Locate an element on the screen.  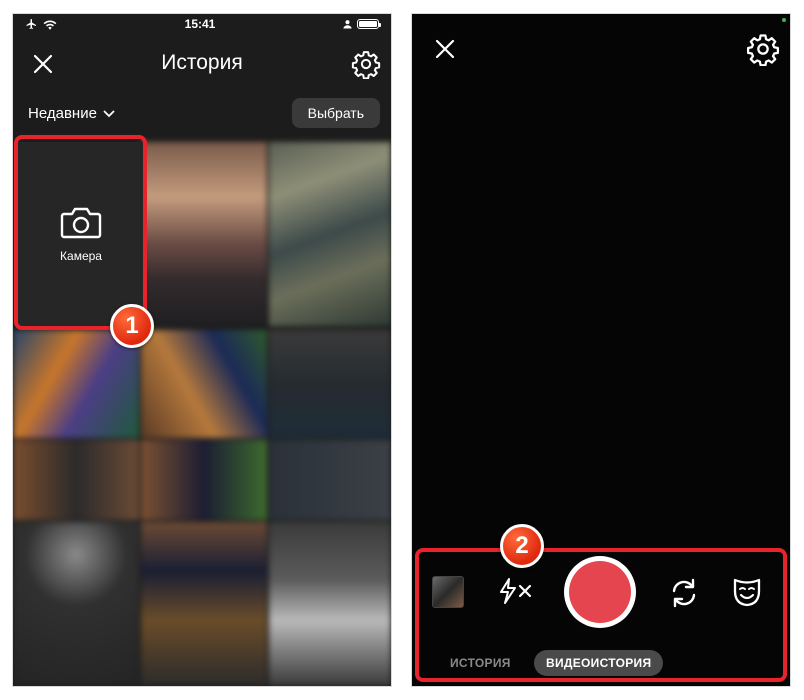
select-button: Выбрать is located at coordinates (335, 113).